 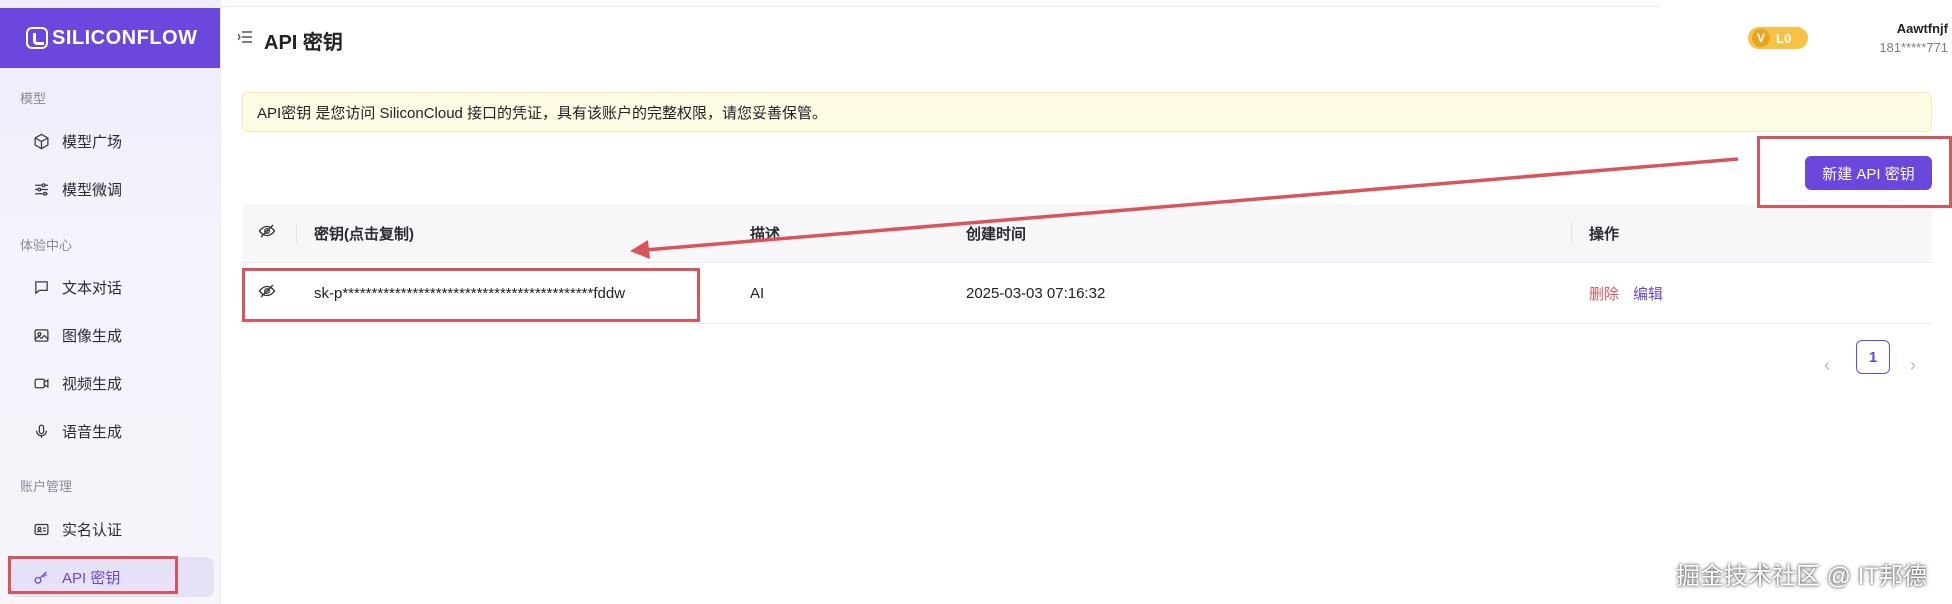 I want to click on mic-icon, so click(x=41, y=431).